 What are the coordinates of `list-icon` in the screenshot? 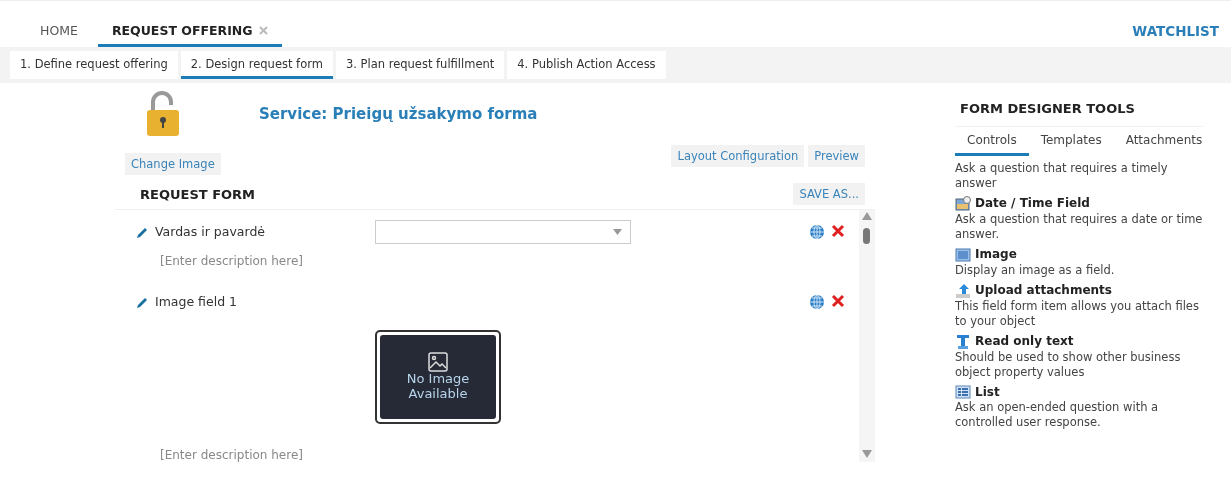 It's located at (963, 392).